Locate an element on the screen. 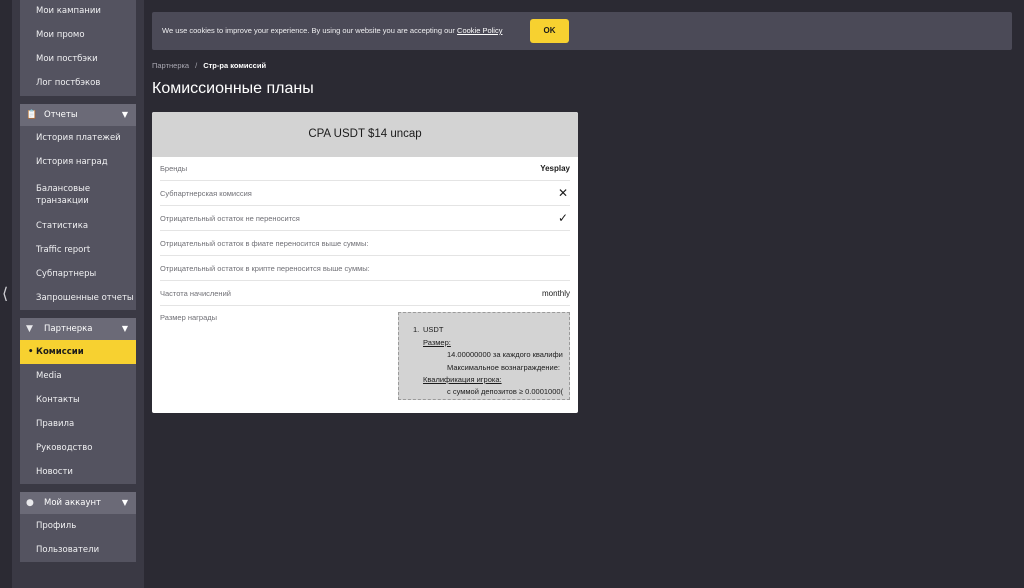  sidebar-group-label: Мой аккаунт is located at coordinates (72, 503).